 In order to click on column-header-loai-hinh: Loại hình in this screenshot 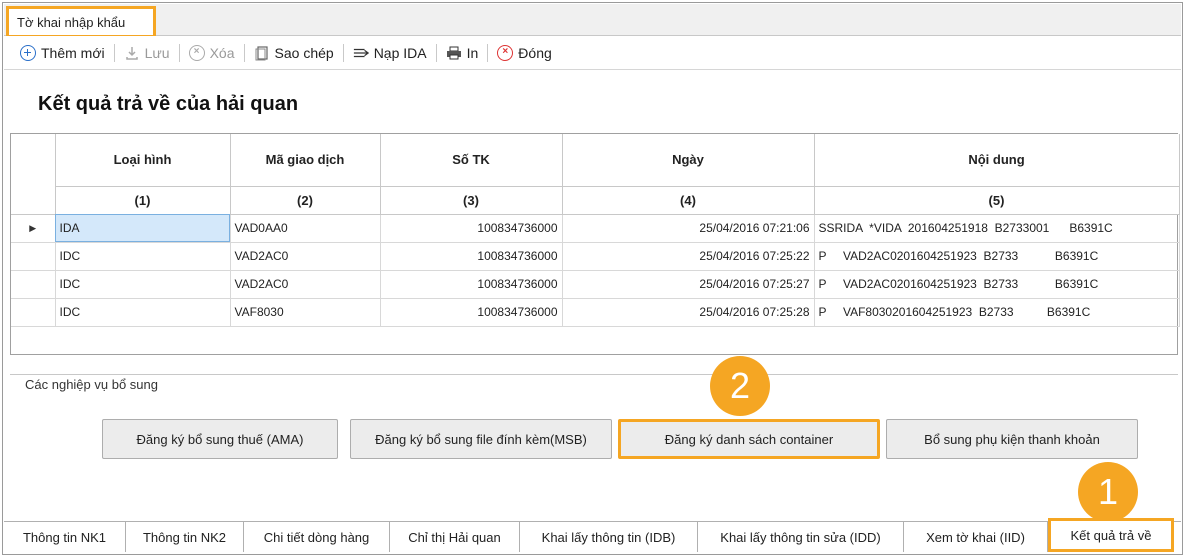, I will do `click(143, 160)`.